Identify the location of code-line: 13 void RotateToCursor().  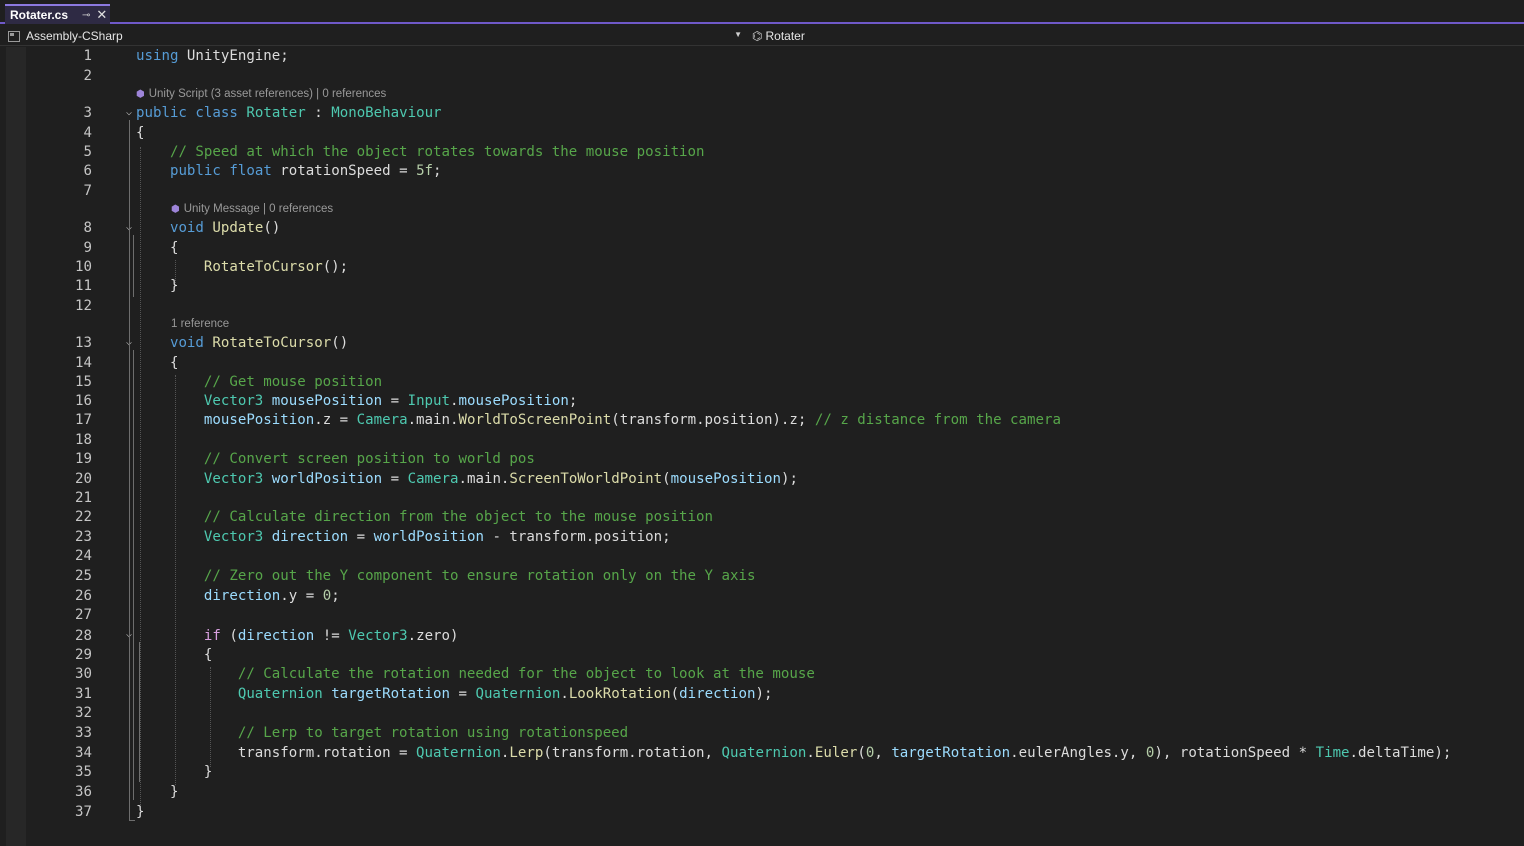
(762, 343).